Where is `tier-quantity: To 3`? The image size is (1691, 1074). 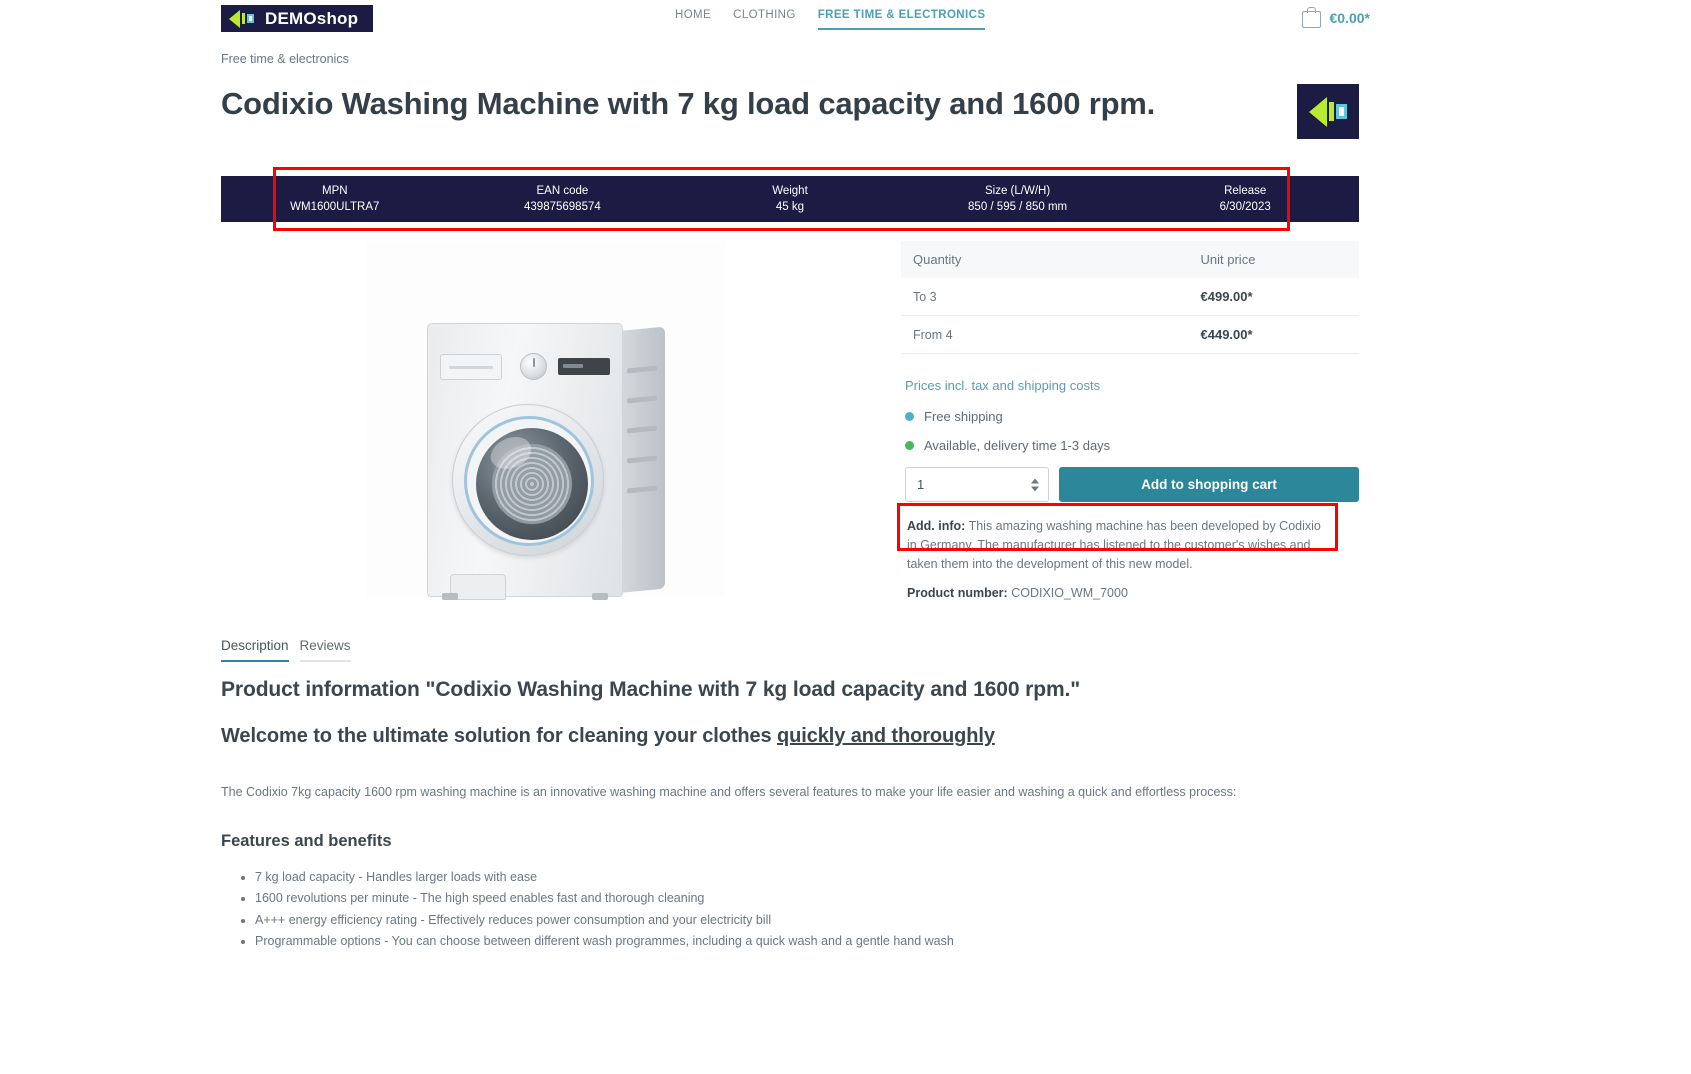 tier-quantity: To 3 is located at coordinates (943, 297).